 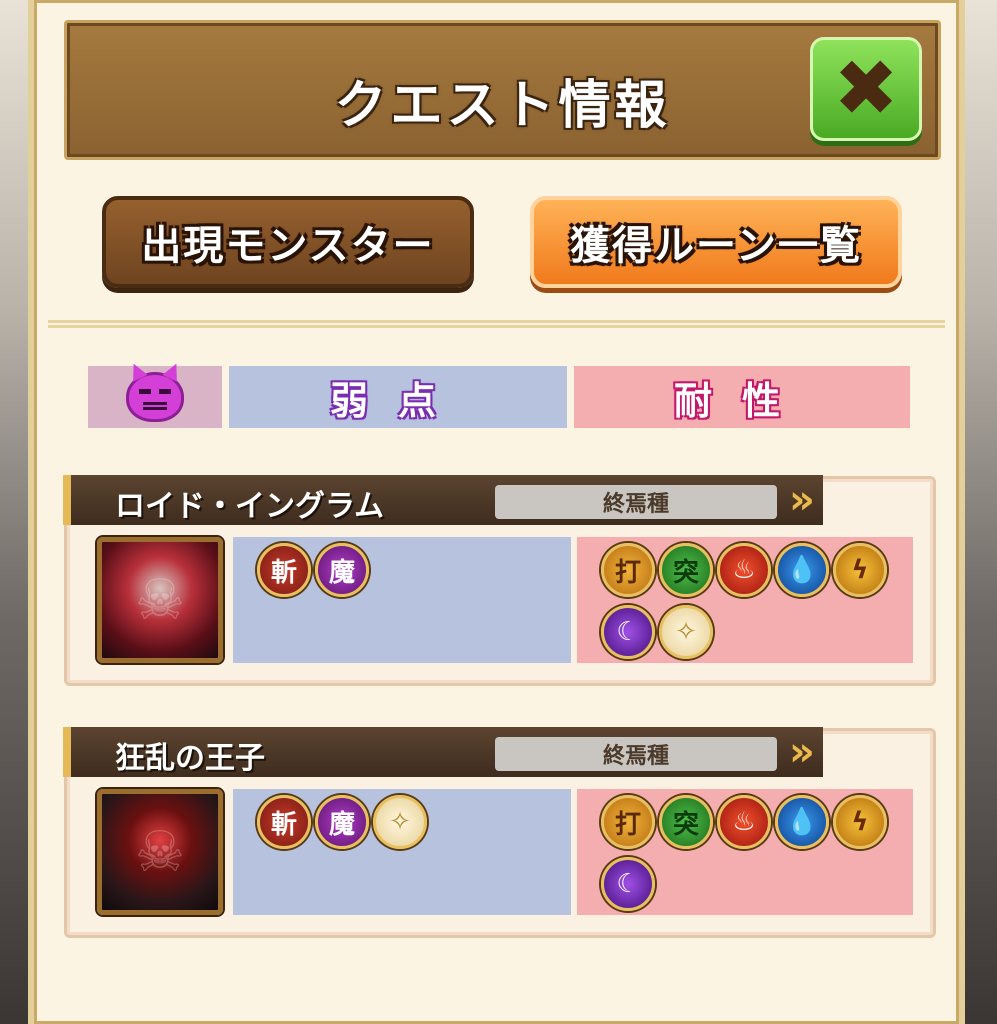 What do you see at coordinates (402, 852) in the screenshot?
I see `weakness-cell: 斬 魔 ✧` at bounding box center [402, 852].